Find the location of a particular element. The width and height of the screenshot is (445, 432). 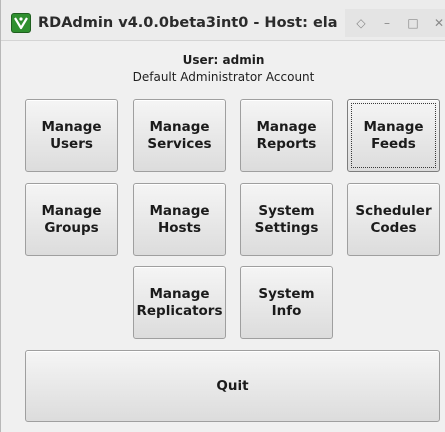

manage-hosts-button: Manage Hosts is located at coordinates (179, 219).